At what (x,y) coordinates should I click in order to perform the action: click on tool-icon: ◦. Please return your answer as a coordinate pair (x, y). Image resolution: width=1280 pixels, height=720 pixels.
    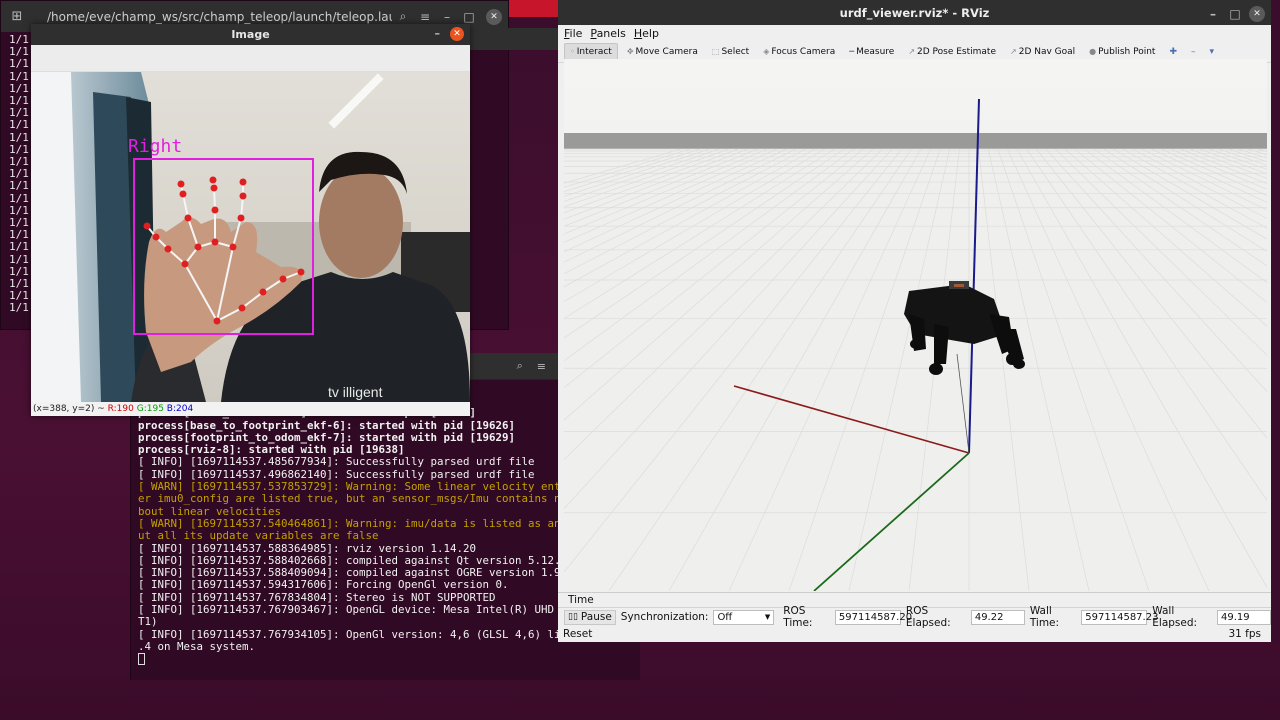
    Looking at the image, I should click on (572, 51).